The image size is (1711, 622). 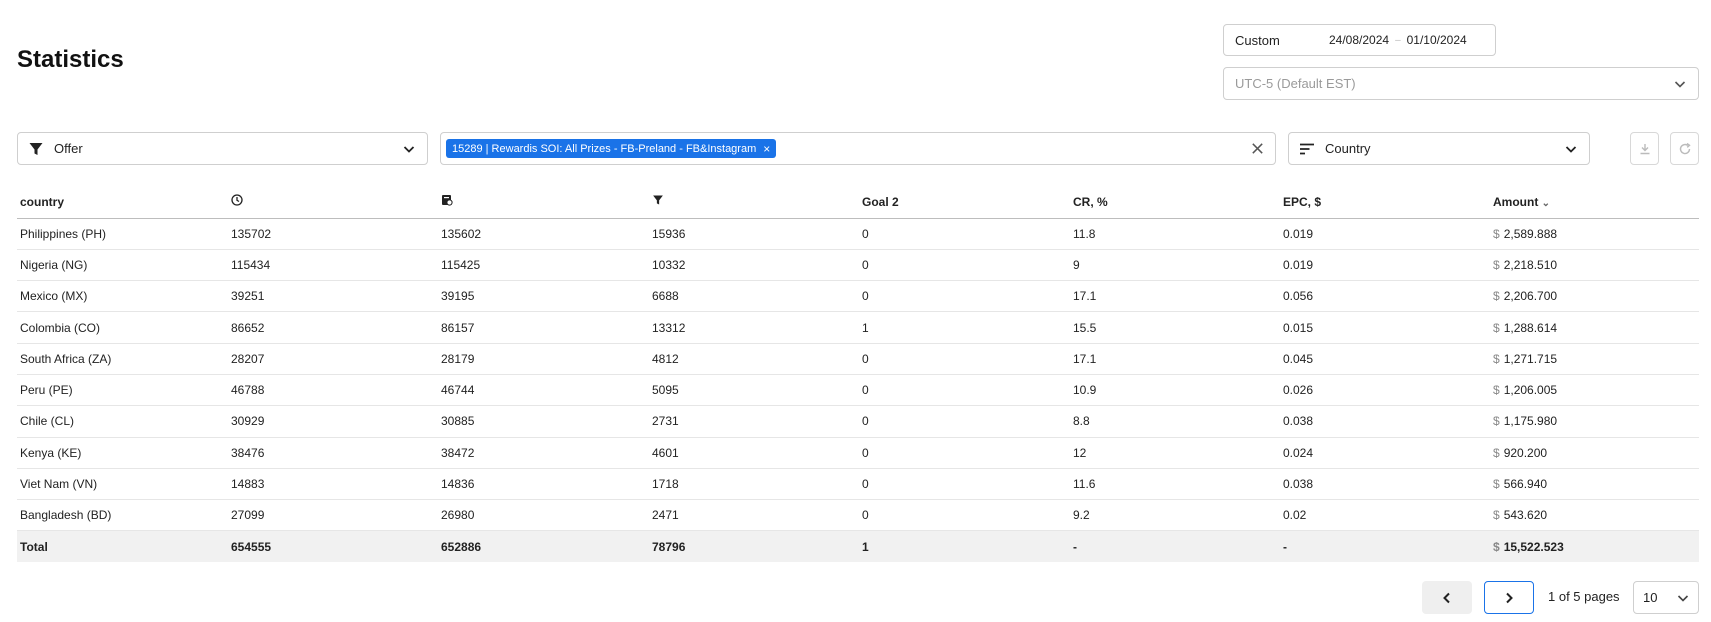 I want to click on cell-epc: 0.024, so click(x=1385, y=453).